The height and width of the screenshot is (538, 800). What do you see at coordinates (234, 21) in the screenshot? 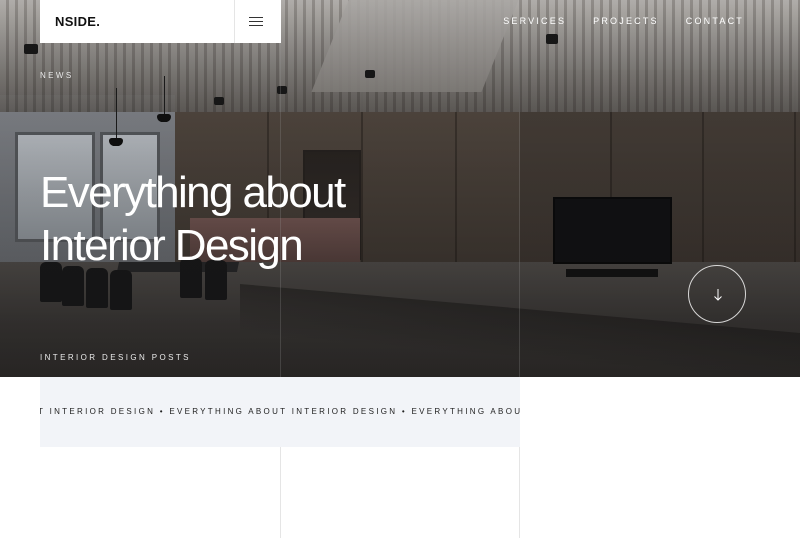
I see `header-divider` at bounding box center [234, 21].